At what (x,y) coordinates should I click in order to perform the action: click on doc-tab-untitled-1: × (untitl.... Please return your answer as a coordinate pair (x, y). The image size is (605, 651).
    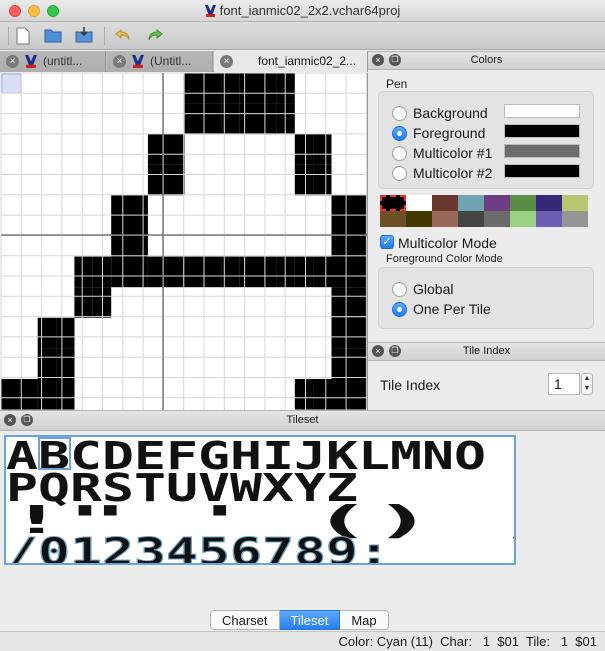
    Looking at the image, I should click on (53, 61).